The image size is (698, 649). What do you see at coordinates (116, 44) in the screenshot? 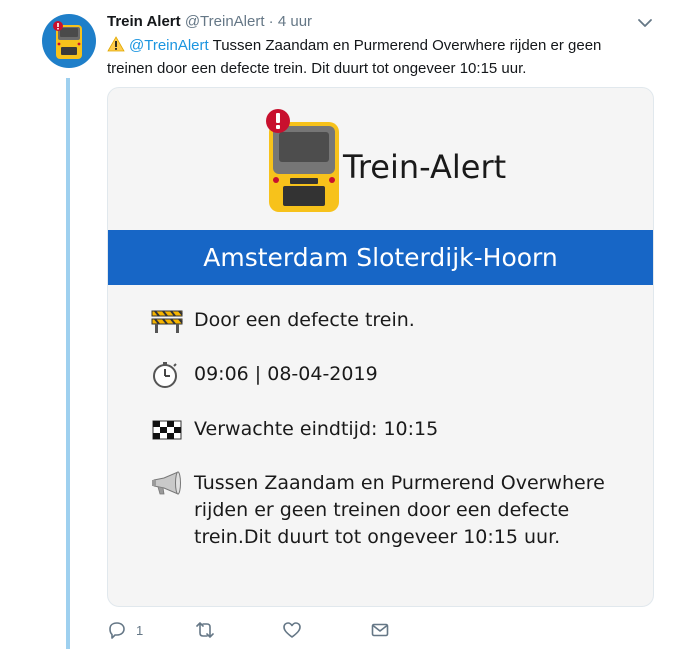
I see `warning-icon` at bounding box center [116, 44].